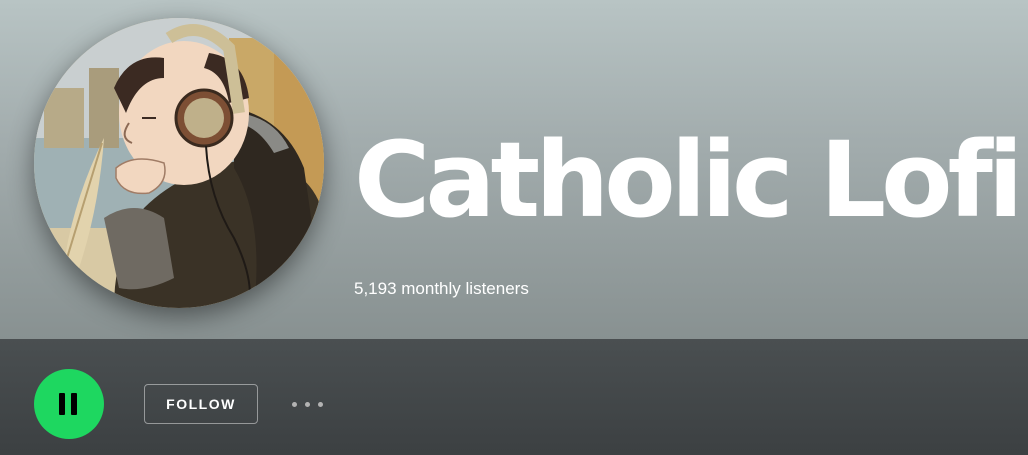 The width and height of the screenshot is (1028, 455). What do you see at coordinates (201, 404) in the screenshot?
I see `follow-button: FOLLOW` at bounding box center [201, 404].